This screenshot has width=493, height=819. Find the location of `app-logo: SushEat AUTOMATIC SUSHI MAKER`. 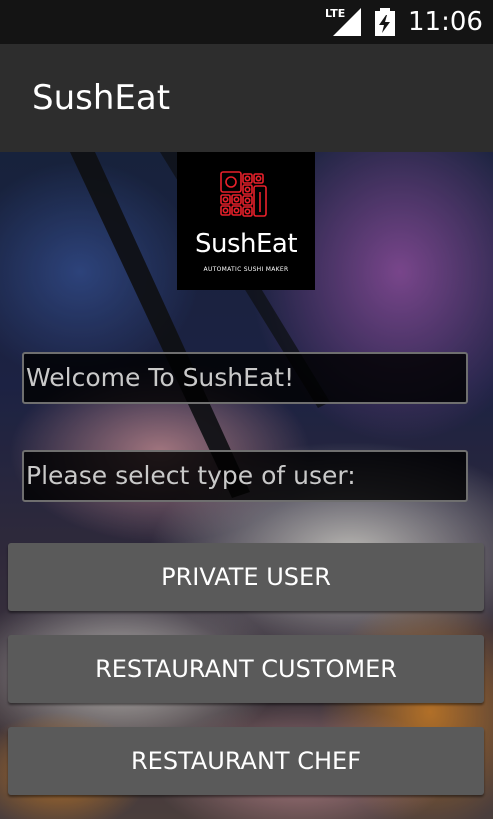

app-logo: SushEat AUTOMATIC SUSHI MAKER is located at coordinates (246, 221).